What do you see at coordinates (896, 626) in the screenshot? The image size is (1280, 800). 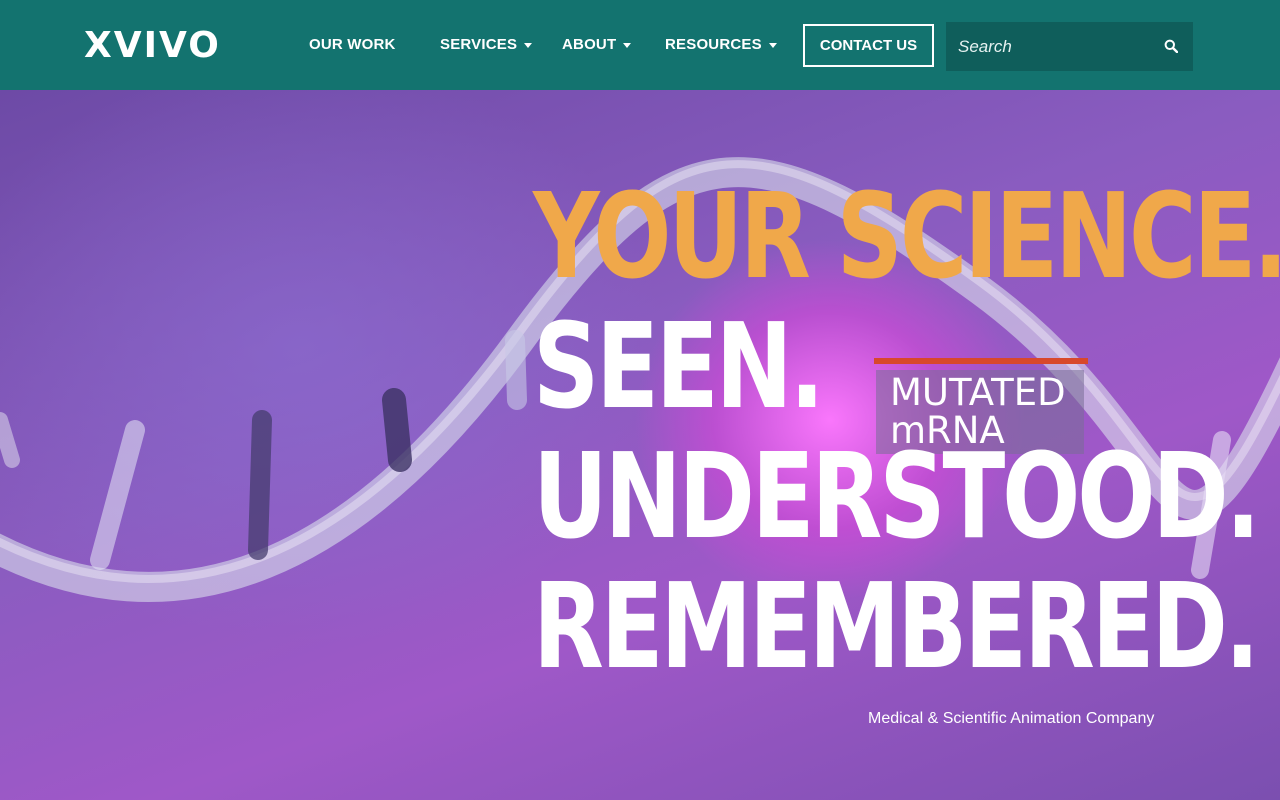 I see `headline-remembered: REMEMBERED.` at bounding box center [896, 626].